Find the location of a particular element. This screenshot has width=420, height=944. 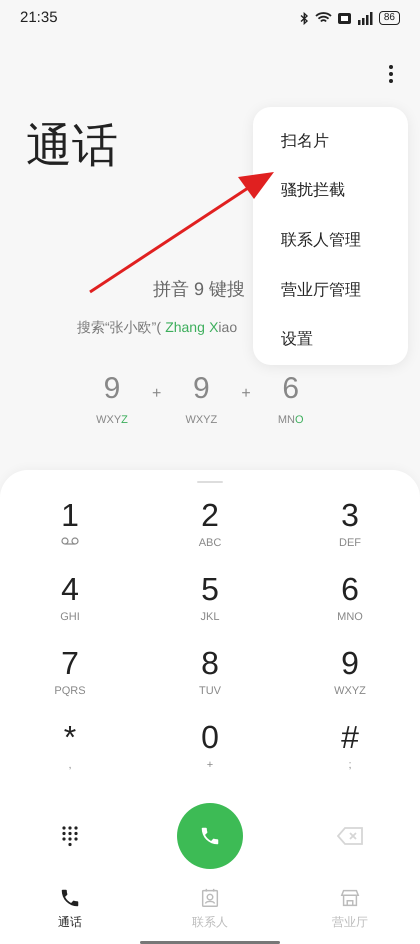

more-icon is located at coordinates (391, 74).